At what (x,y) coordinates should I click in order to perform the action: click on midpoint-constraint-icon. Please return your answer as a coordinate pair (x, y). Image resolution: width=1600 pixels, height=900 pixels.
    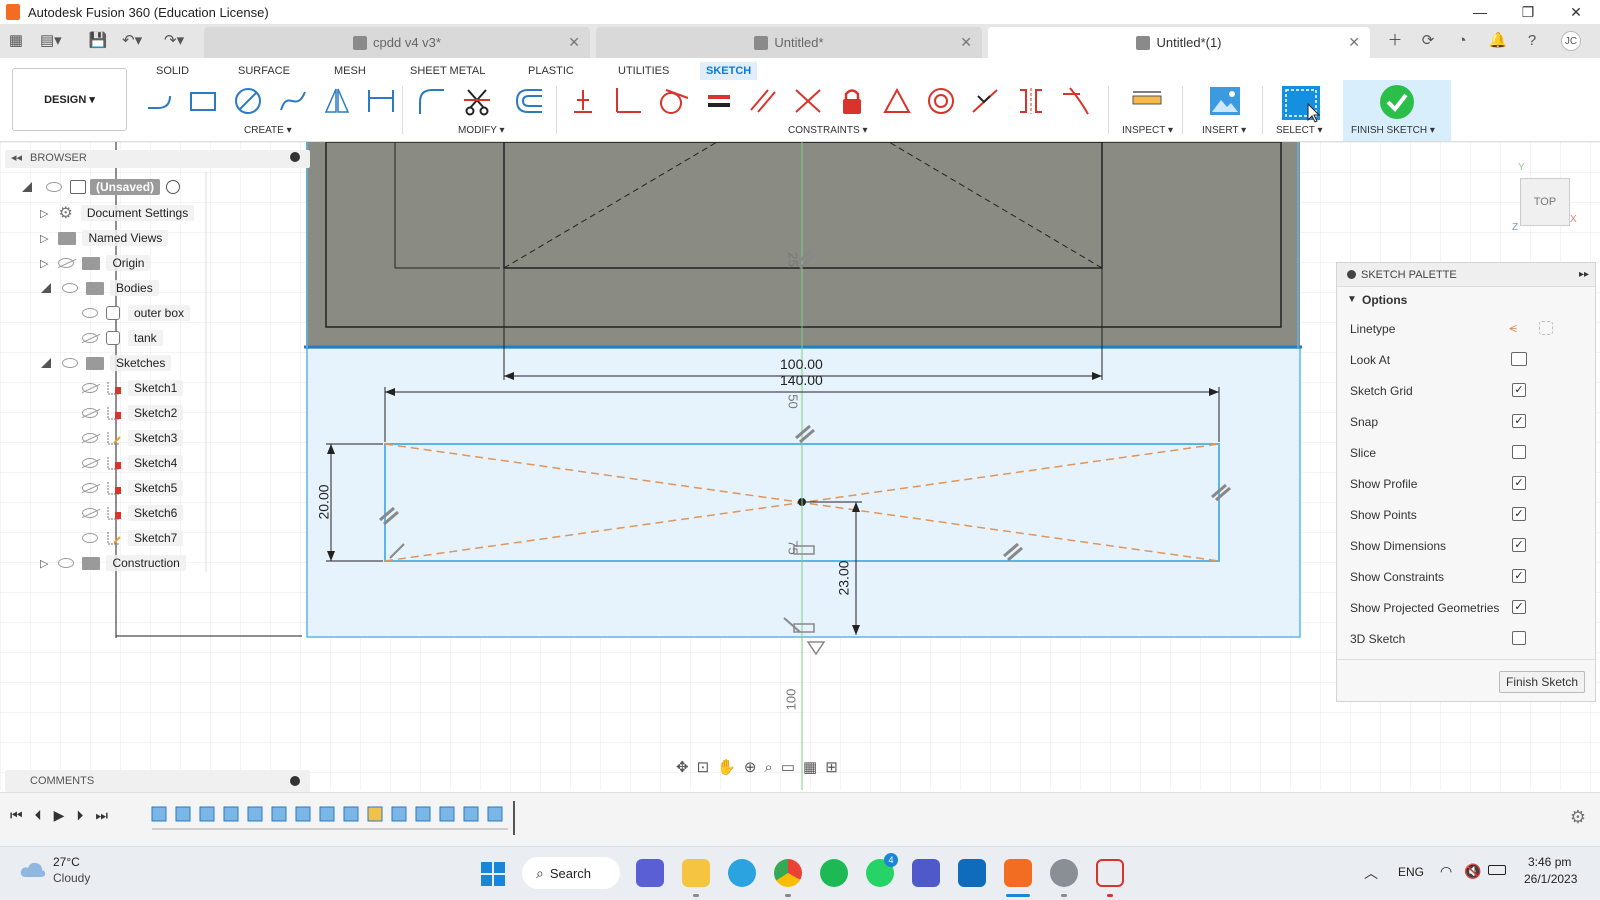
    Looking at the image, I should click on (985, 101).